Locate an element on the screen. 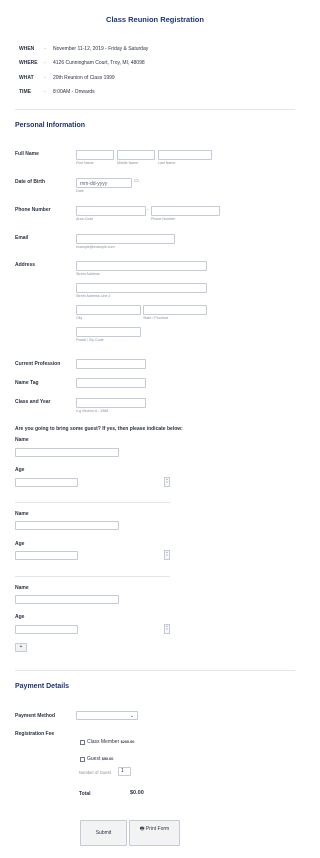 This screenshot has height=858, width=320. street-address-2-sublabel: Street Address Line 2 is located at coordinates (93, 296).